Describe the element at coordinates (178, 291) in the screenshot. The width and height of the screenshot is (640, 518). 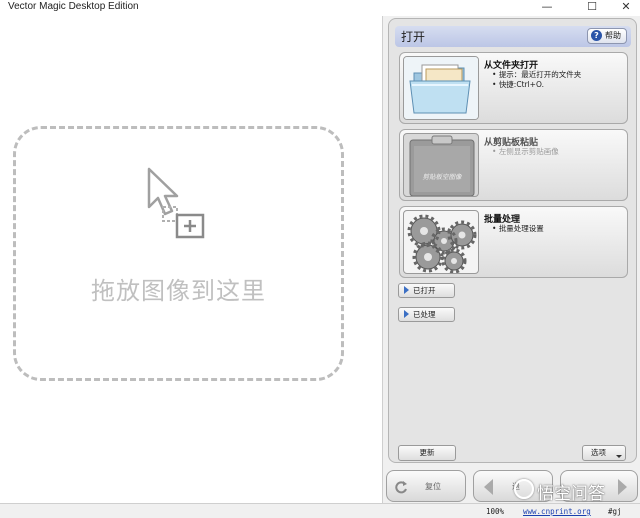
I see `drop-hint-text: 拖放图像到这里` at that location.